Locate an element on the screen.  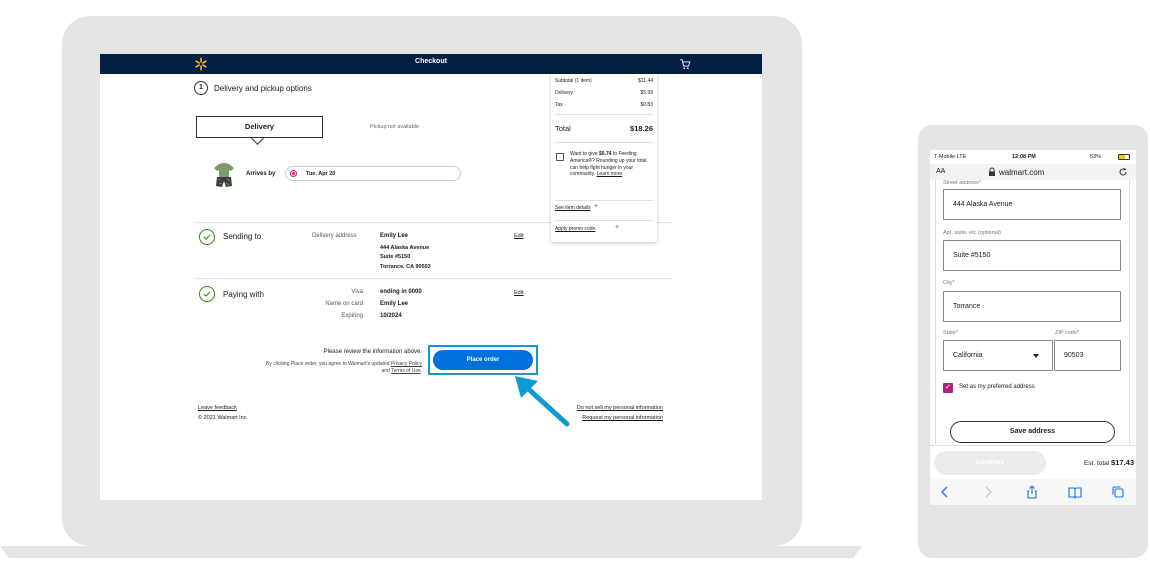
header-bar: Checkout is located at coordinates (431, 64).